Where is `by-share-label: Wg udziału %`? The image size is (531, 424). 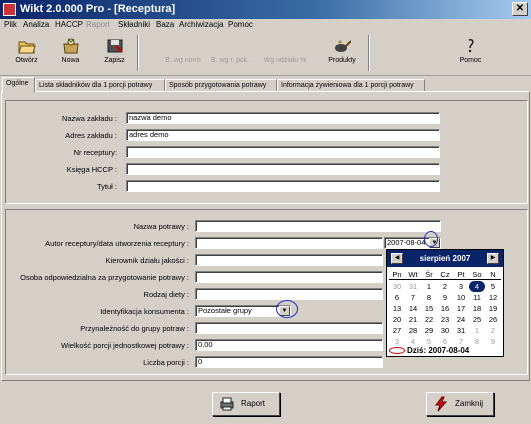
by-share-label: Wg udziału % is located at coordinates (285, 60).